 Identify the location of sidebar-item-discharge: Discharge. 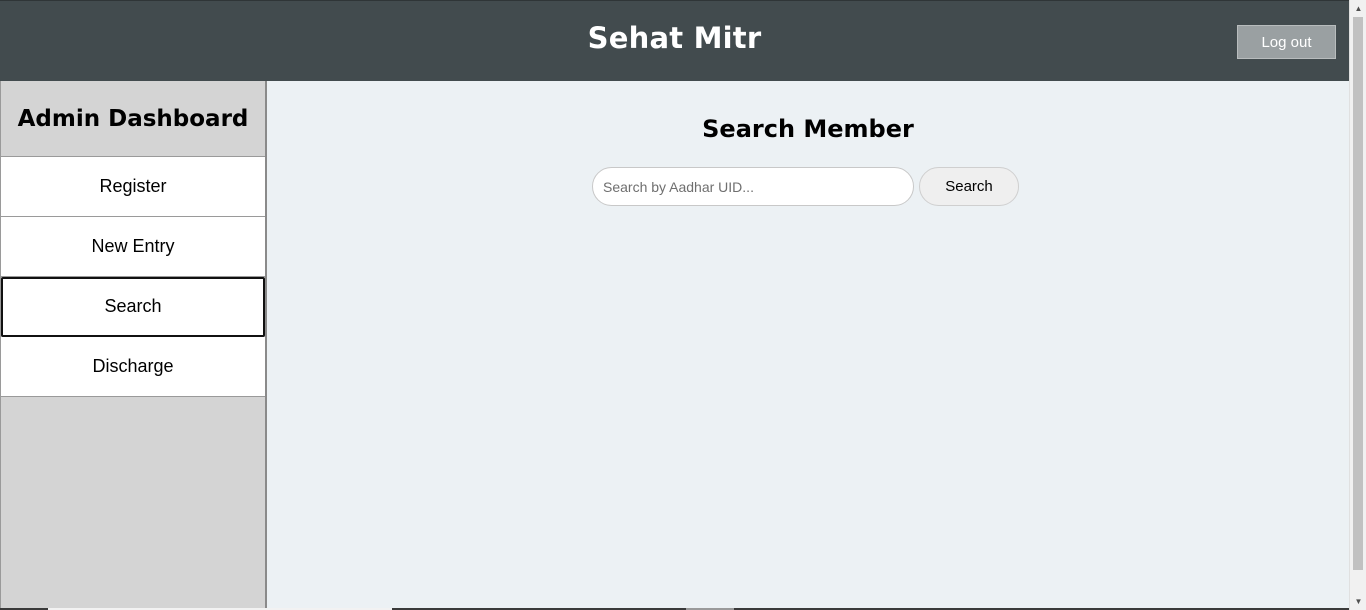
(133, 367).